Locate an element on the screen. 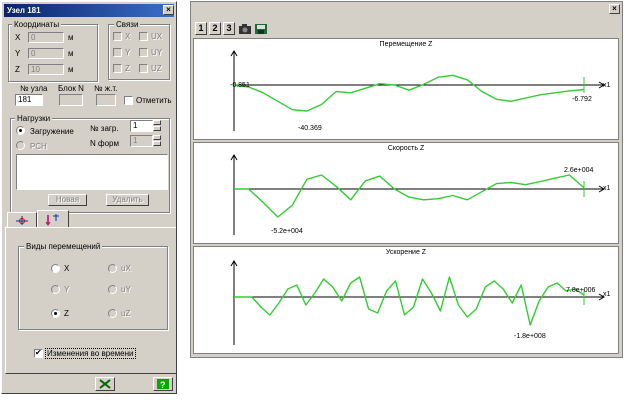 This screenshot has width=633, height=400. block-no-label: Блок N is located at coordinates (71, 88).